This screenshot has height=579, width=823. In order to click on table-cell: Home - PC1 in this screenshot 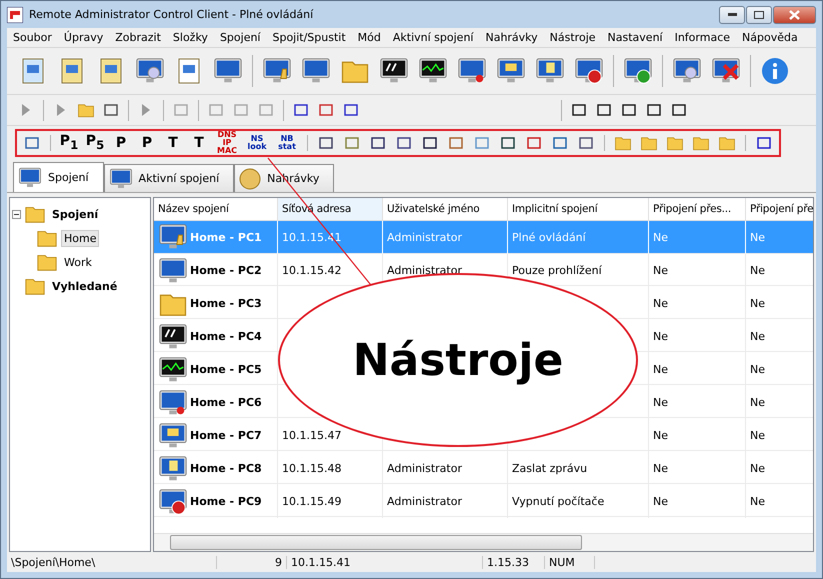, I will do `click(216, 237)`.